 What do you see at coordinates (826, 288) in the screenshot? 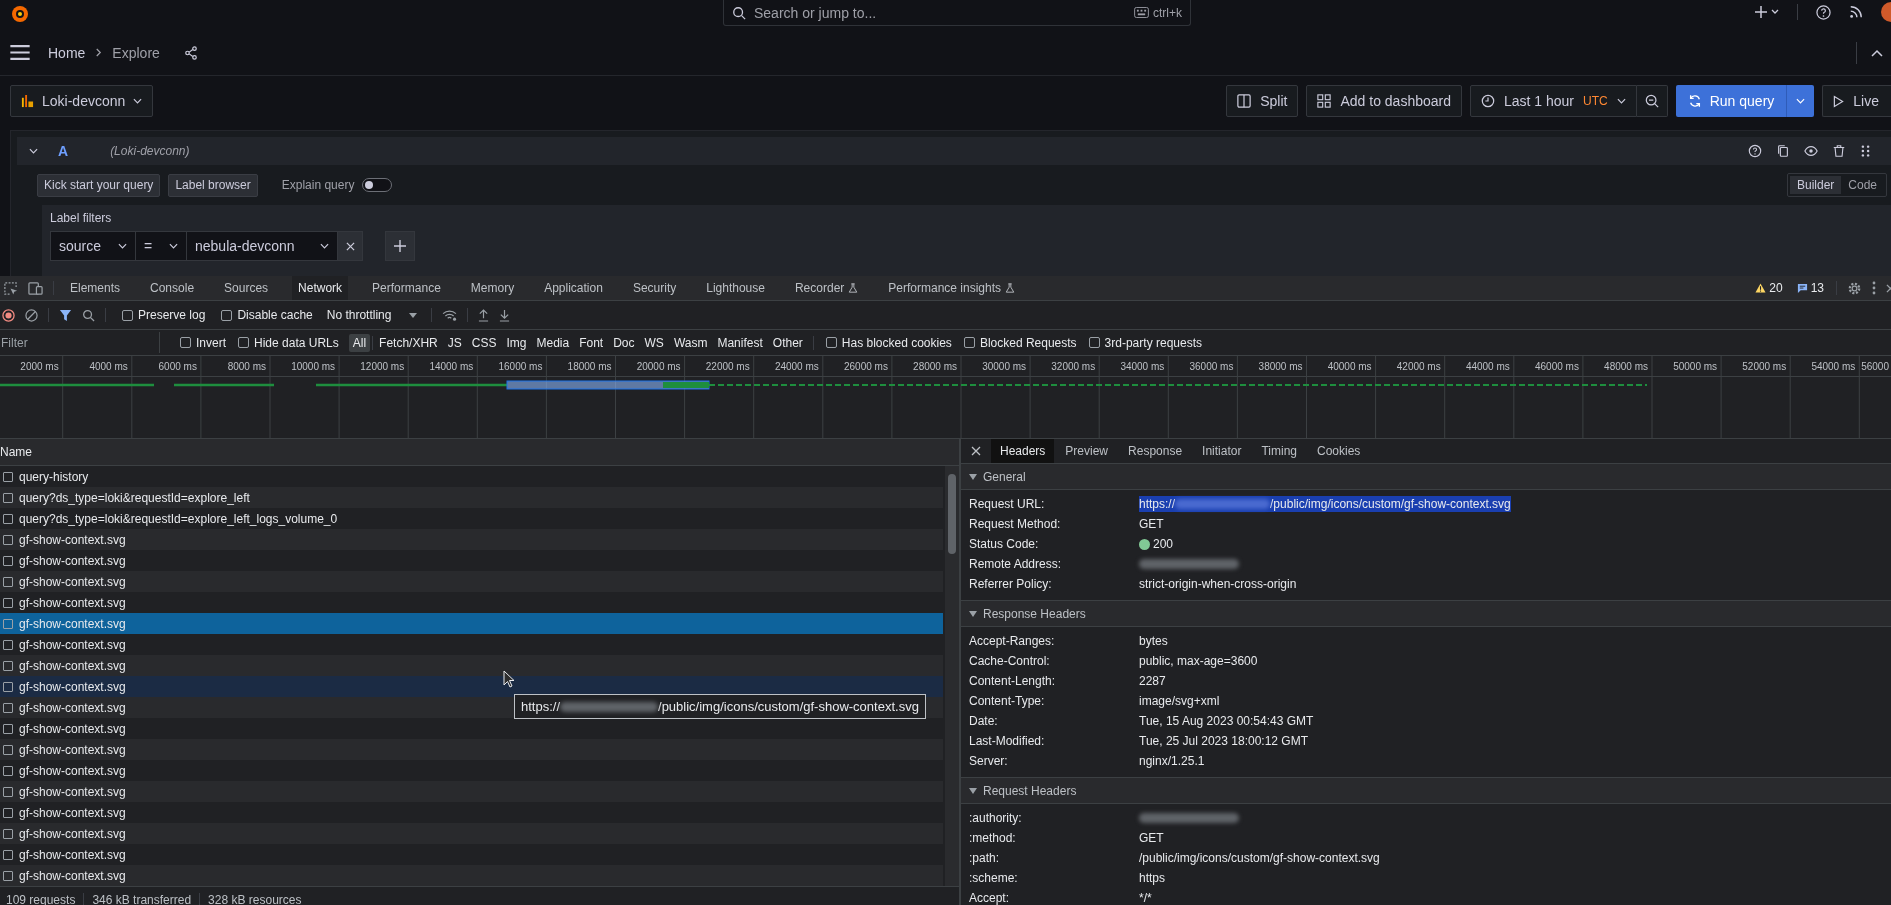
I see `devtools-tab: Recorder` at bounding box center [826, 288].